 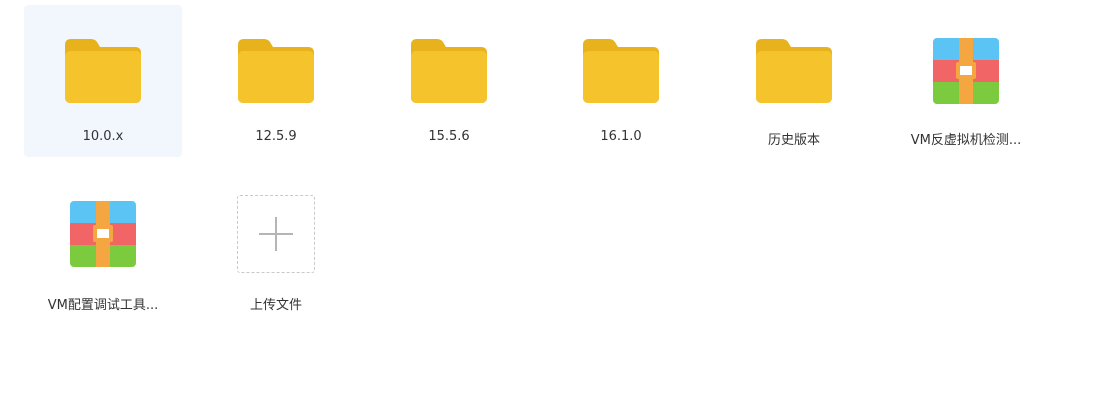 I want to click on folder-label: 10.0.x, so click(x=103, y=136).